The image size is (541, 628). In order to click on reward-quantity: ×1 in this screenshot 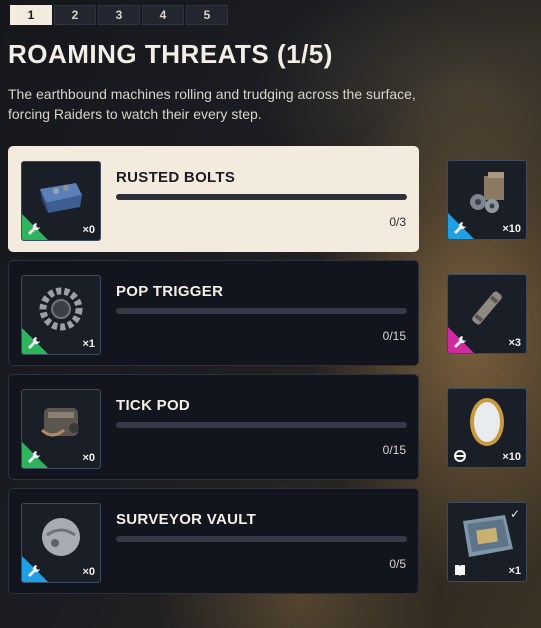, I will do `click(514, 571)`.